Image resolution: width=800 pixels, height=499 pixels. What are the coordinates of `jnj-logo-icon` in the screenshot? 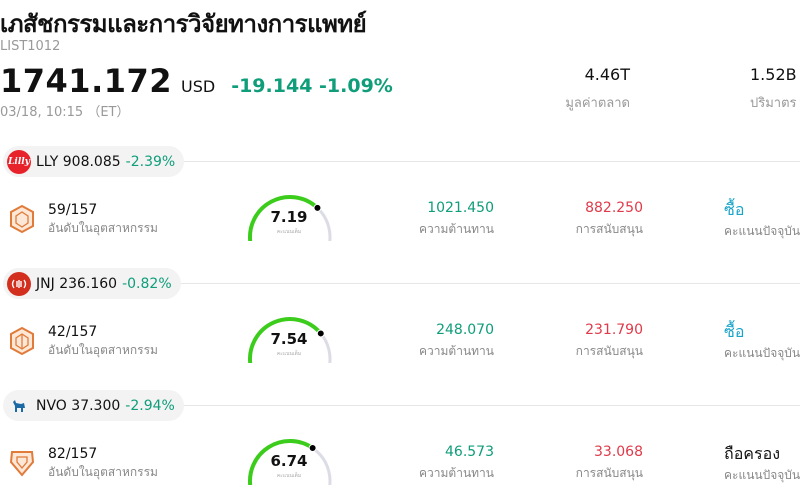 It's located at (19, 283).